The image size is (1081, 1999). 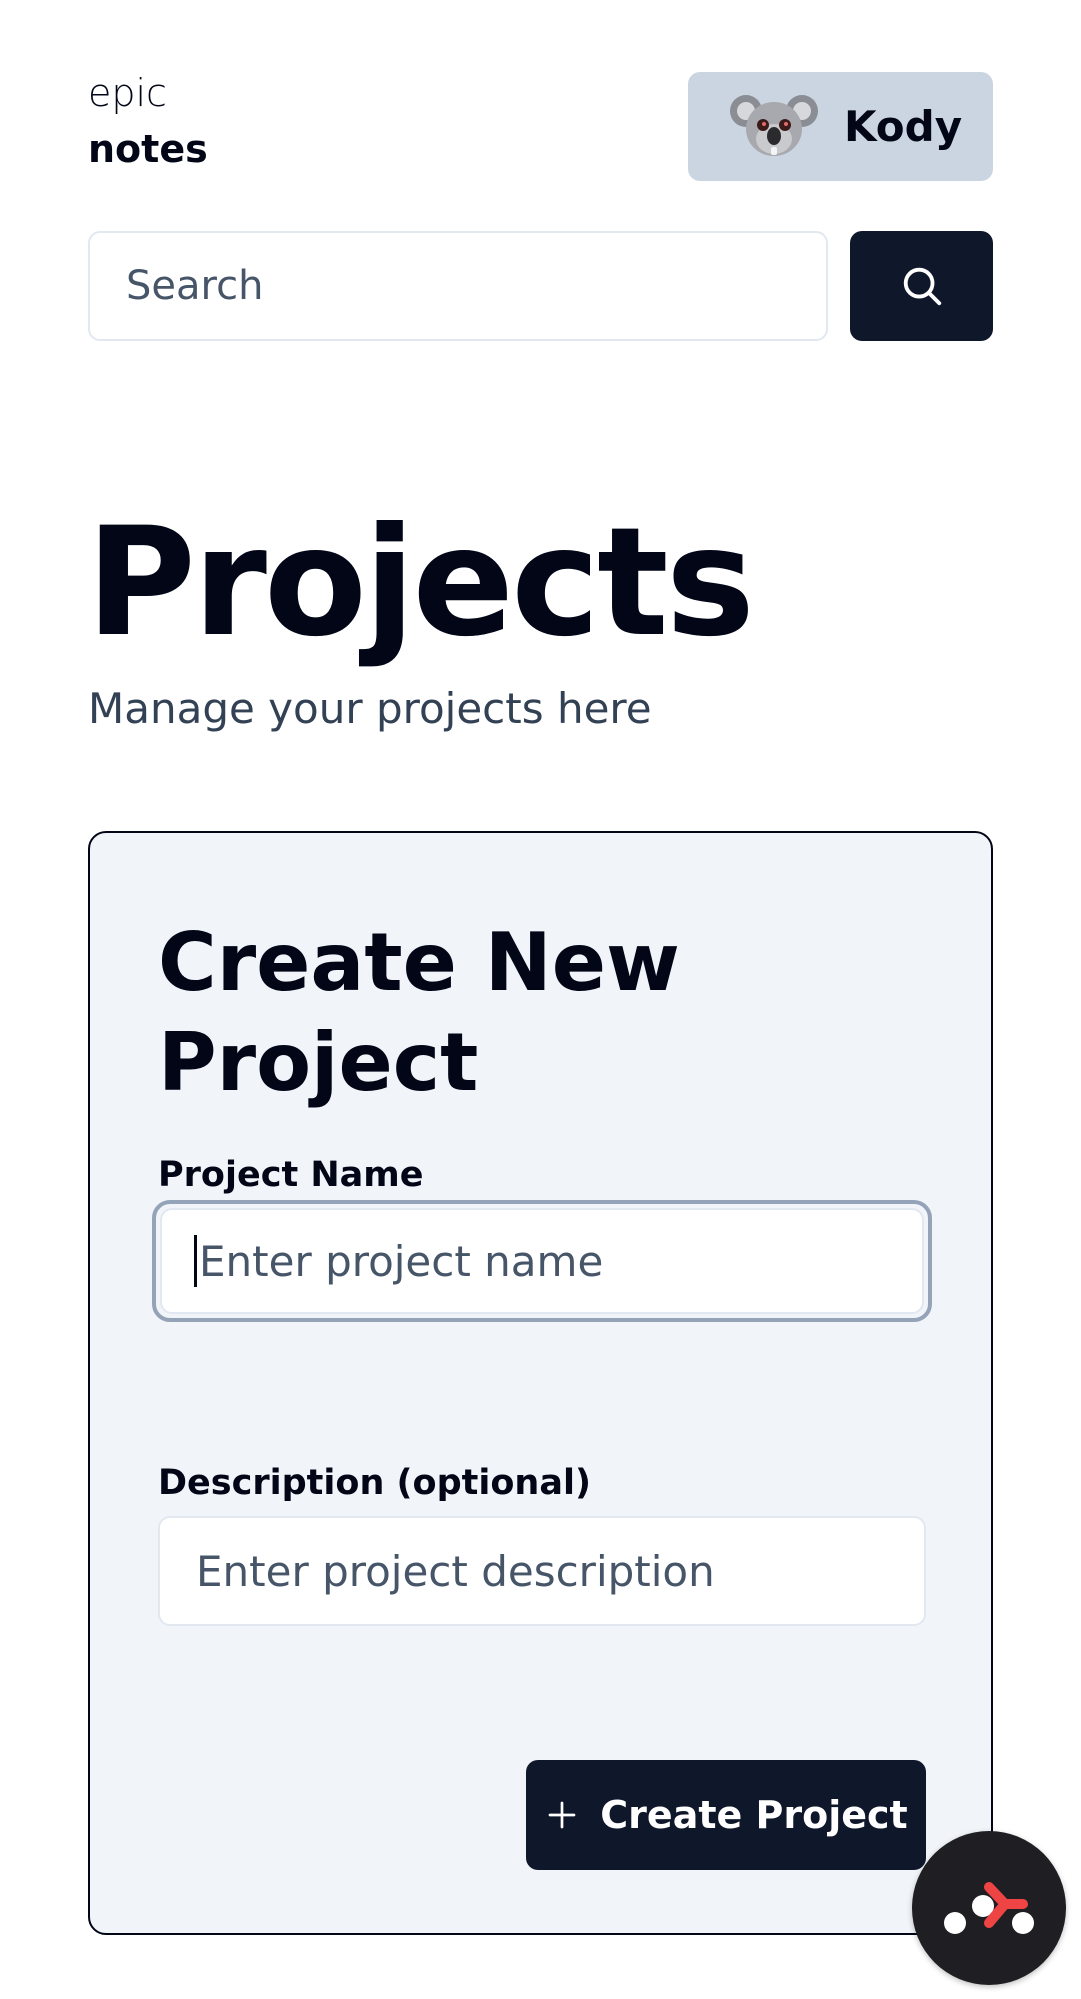 What do you see at coordinates (559, 1261) in the screenshot?
I see `project-name-input` at bounding box center [559, 1261].